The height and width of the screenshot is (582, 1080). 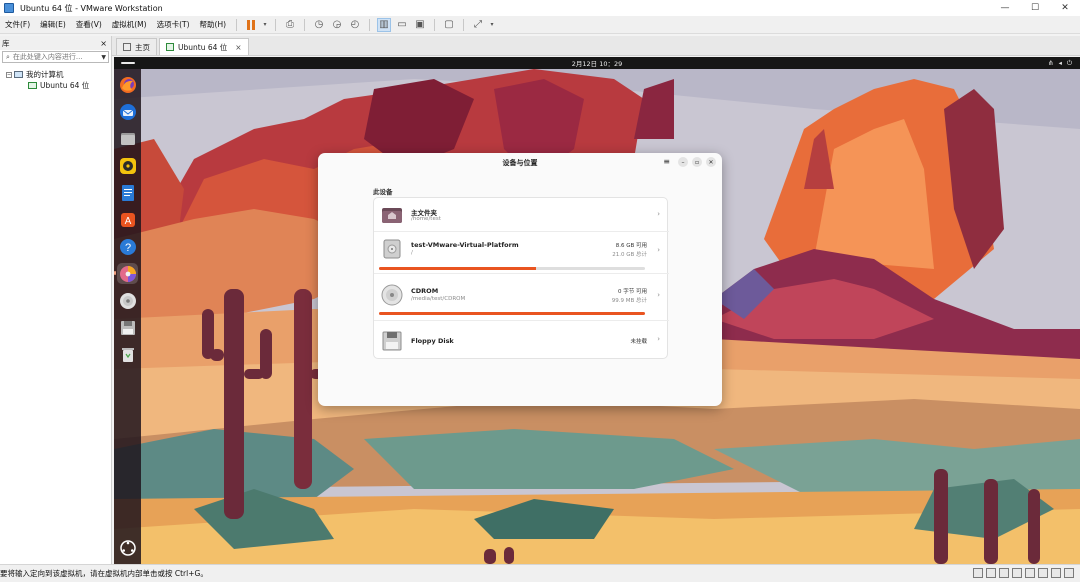 What do you see at coordinates (492, 25) in the screenshot?
I see `full-screen-dropdown-icon: ▾` at bounding box center [492, 25].